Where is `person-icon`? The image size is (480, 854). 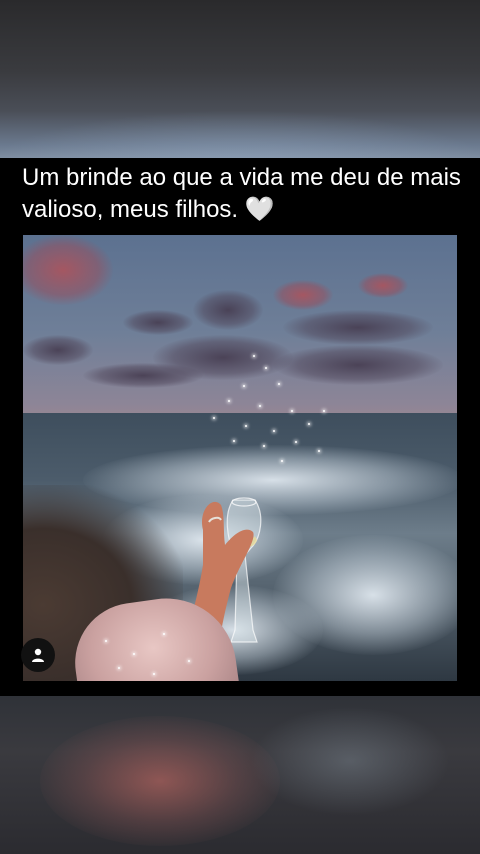 person-icon is located at coordinates (38, 655).